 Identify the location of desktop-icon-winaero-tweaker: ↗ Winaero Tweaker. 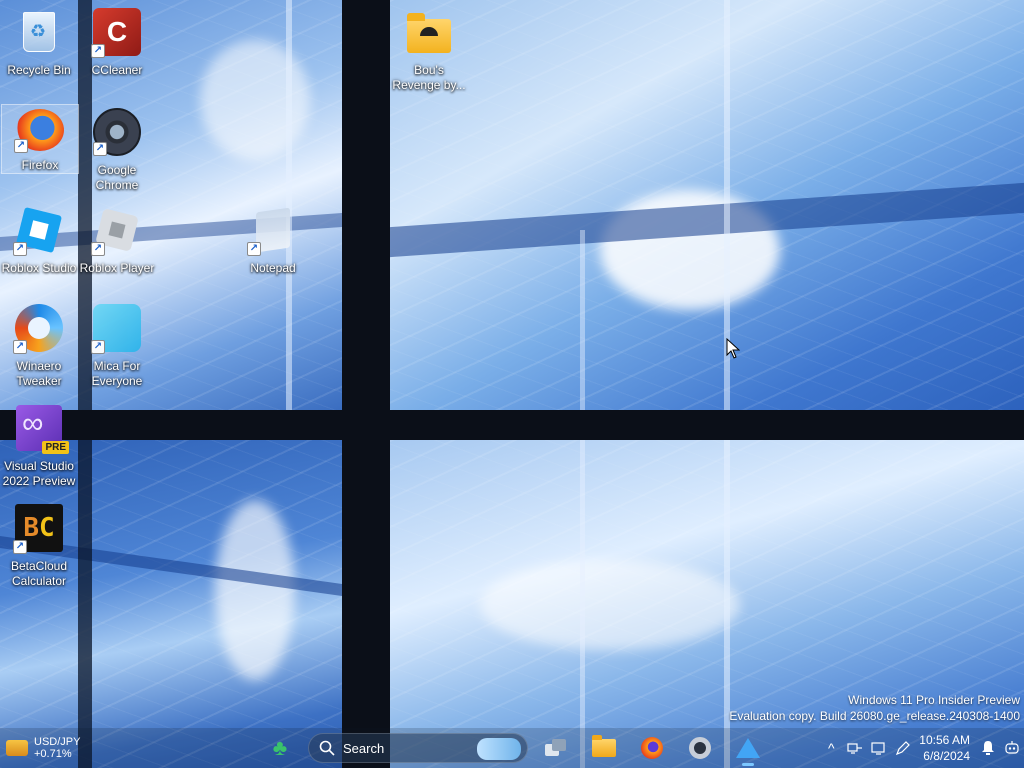
(39, 348).